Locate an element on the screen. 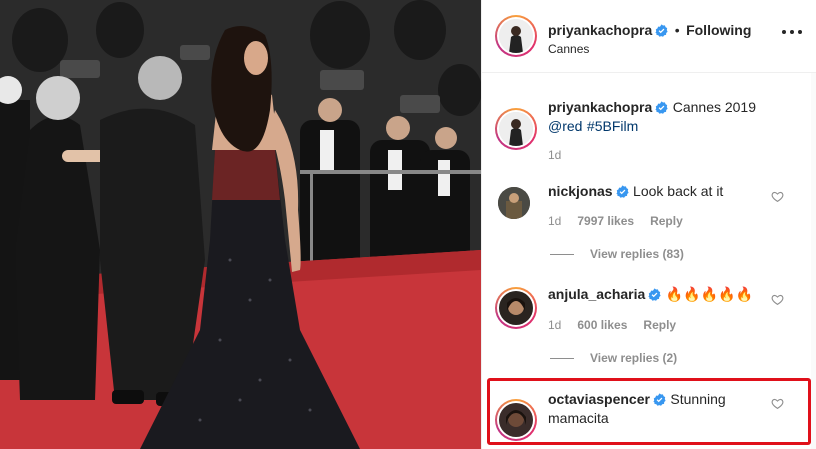 The width and height of the screenshot is (816, 449). caption-username: priyankachopra is located at coordinates (600, 107).